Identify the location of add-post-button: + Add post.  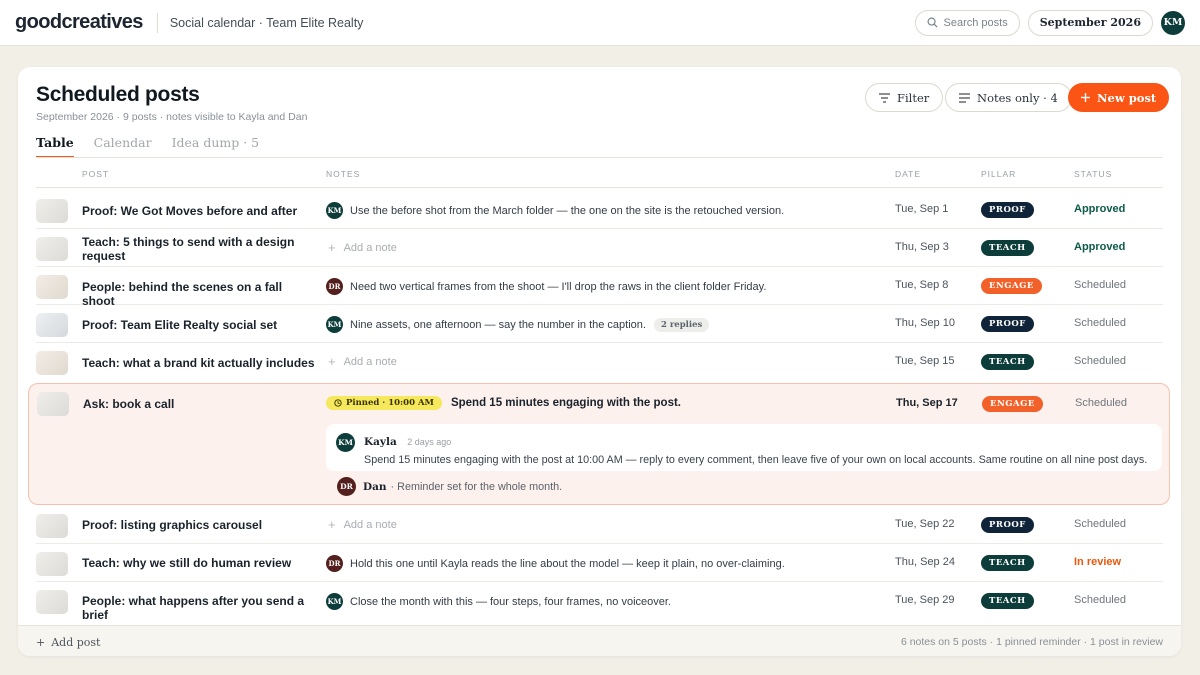
(68, 642).